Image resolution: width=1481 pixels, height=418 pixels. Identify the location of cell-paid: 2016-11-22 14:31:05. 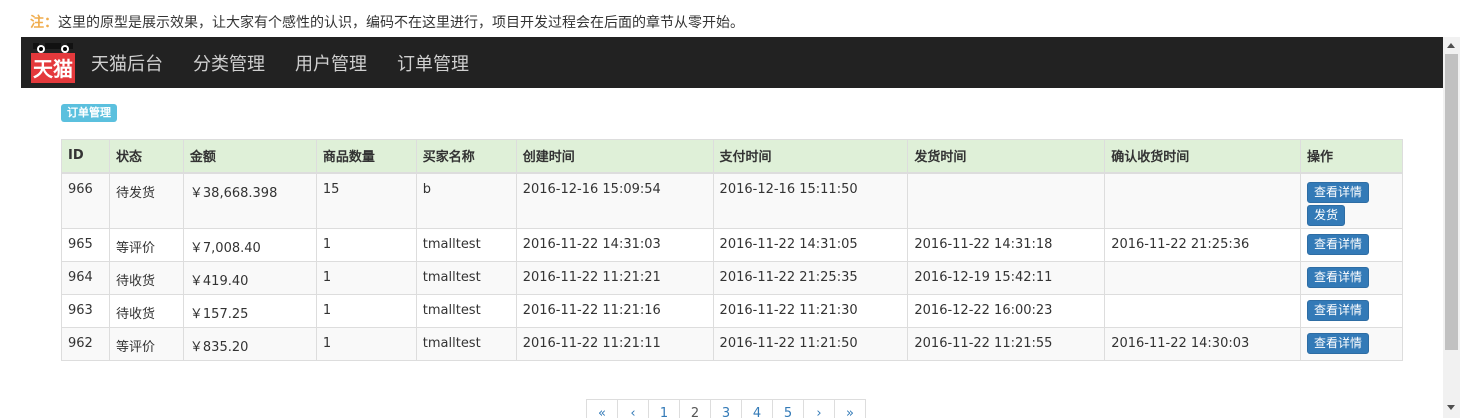
(810, 244).